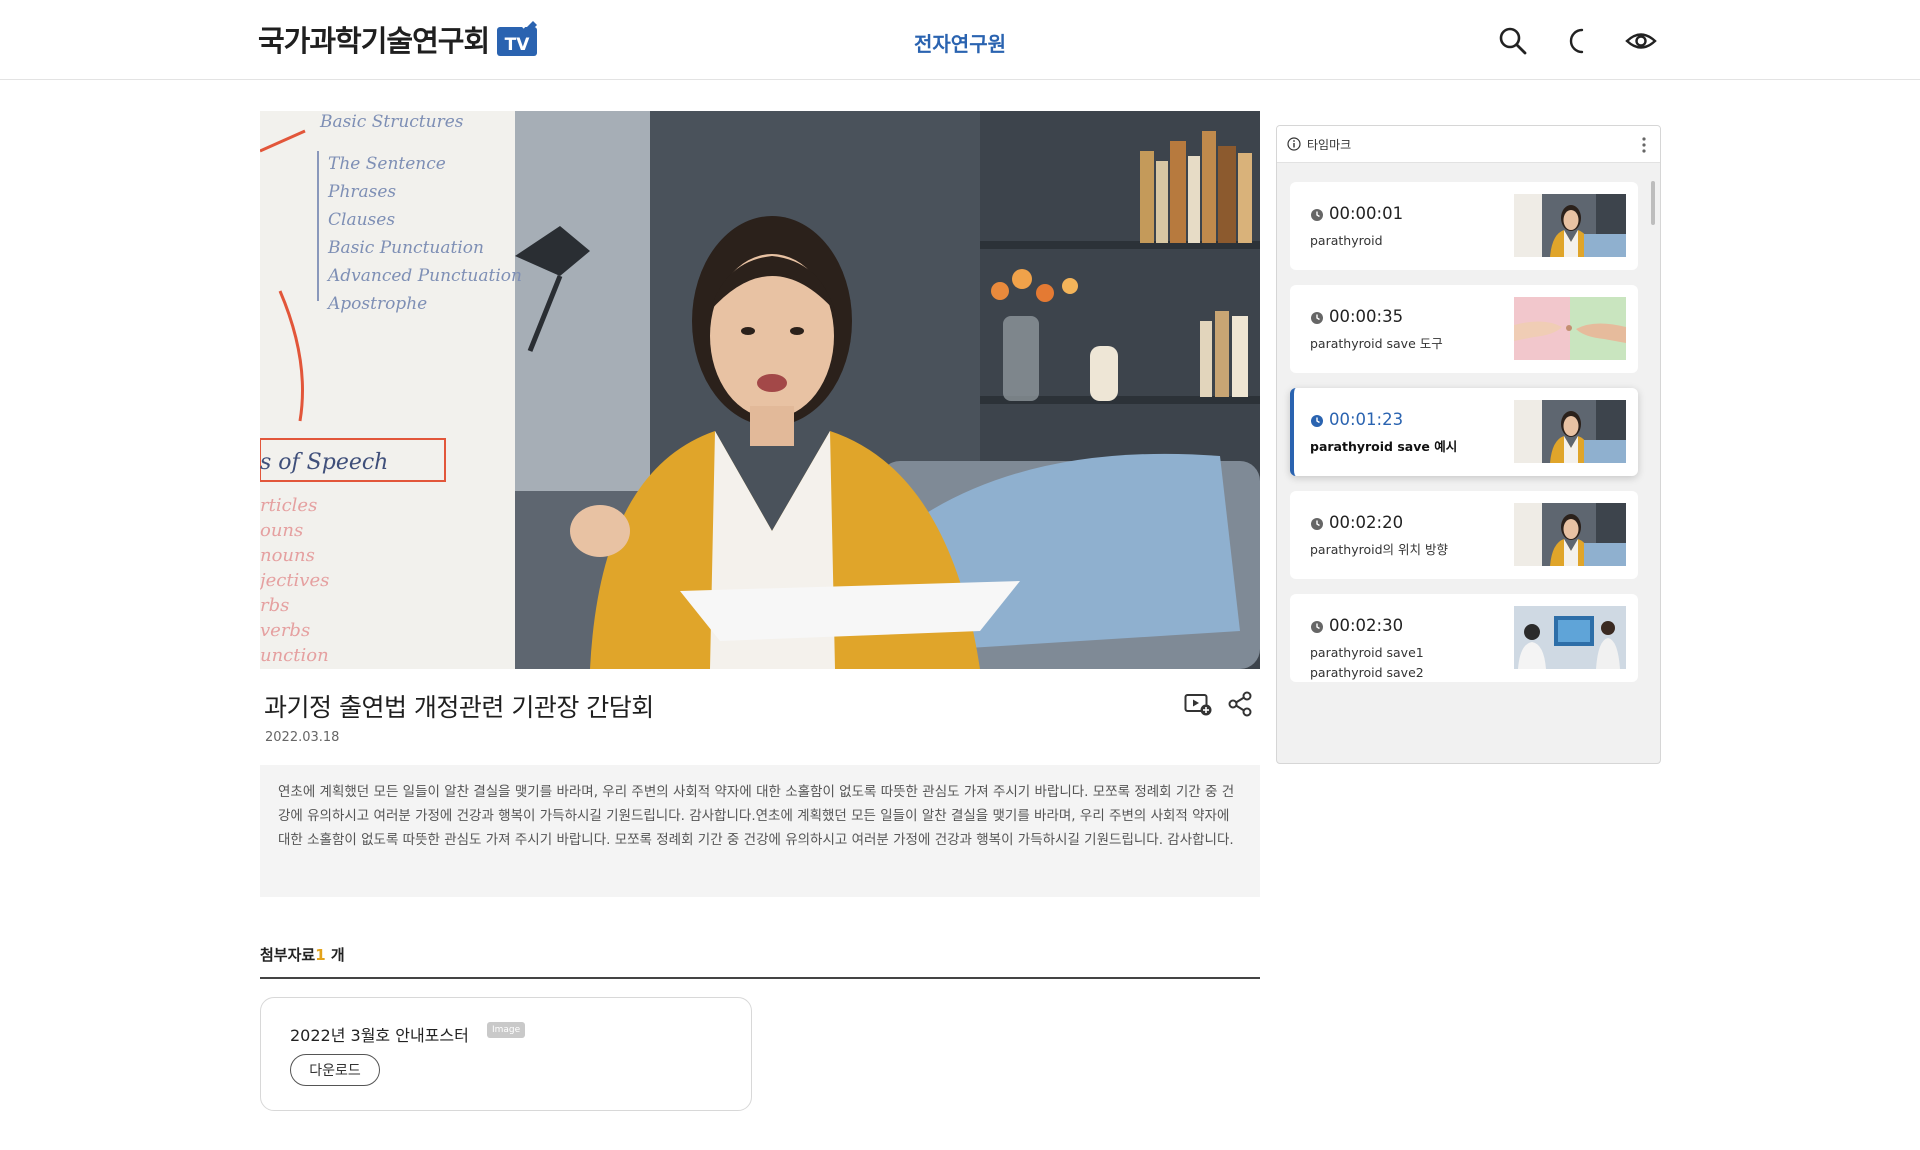  I want to click on timemark-time-text: 00:02:20, so click(1366, 522).